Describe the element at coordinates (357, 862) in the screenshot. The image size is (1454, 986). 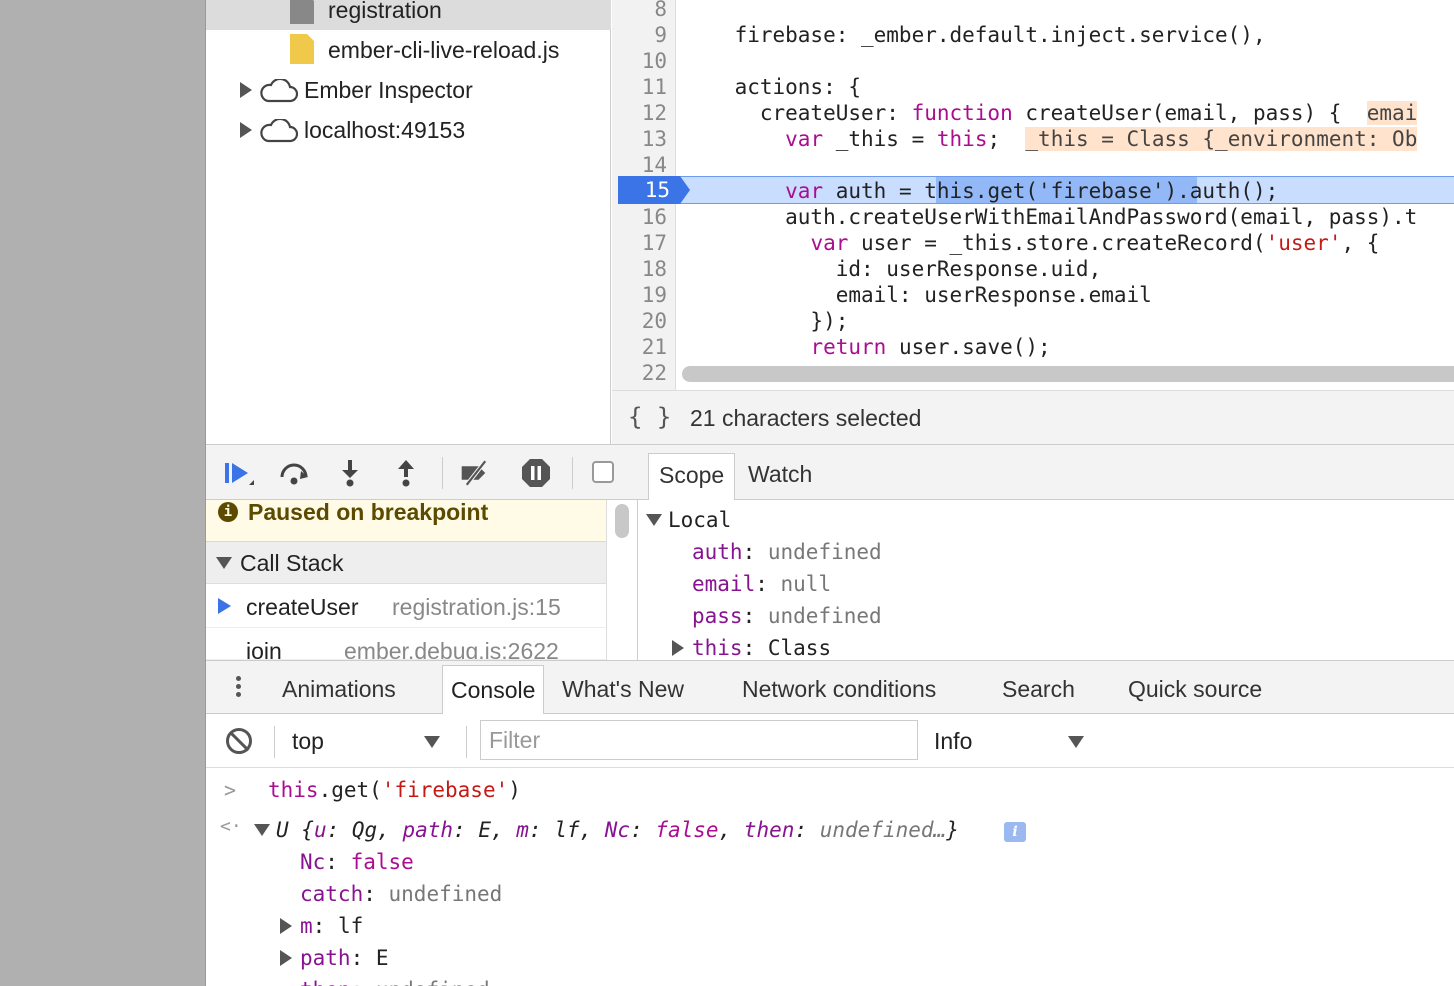
I see `object-property: Nc: false` at that location.